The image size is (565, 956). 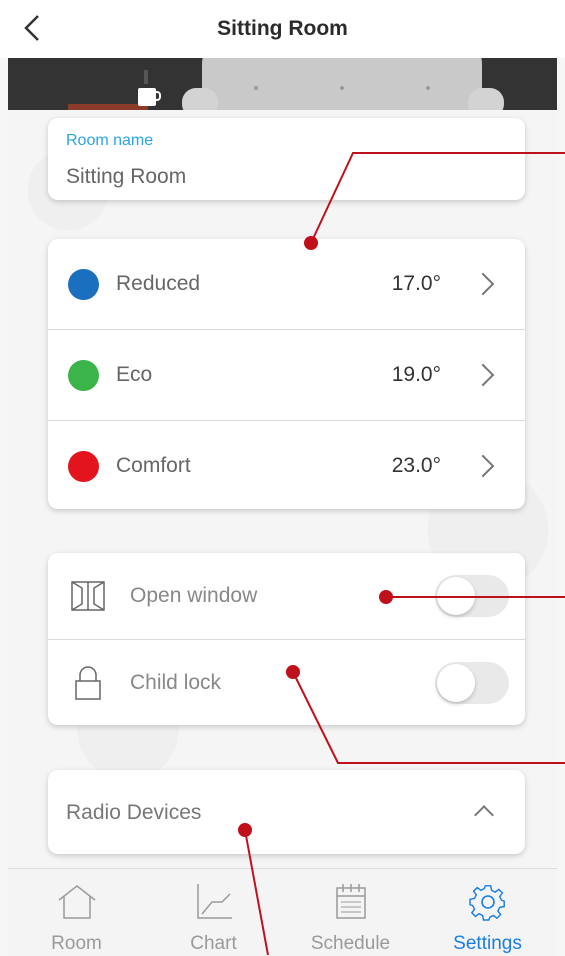 I want to click on tab-chart: Chart, so click(x=213, y=912).